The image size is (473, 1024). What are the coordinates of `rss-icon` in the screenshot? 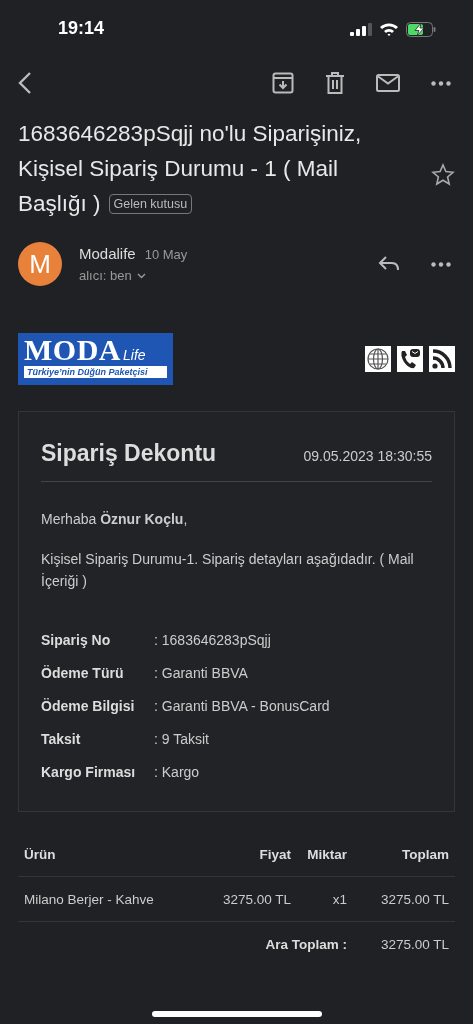 It's located at (442, 359).